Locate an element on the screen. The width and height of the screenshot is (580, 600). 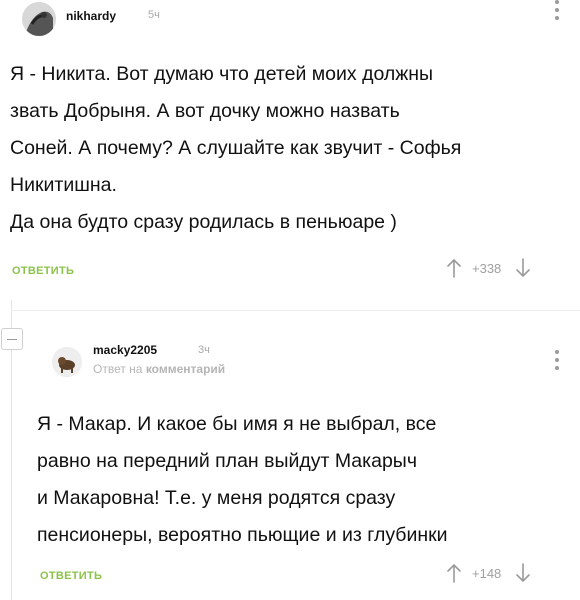
comment-line: равно на передний план выйдут Макарыч is located at coordinates (227, 461).